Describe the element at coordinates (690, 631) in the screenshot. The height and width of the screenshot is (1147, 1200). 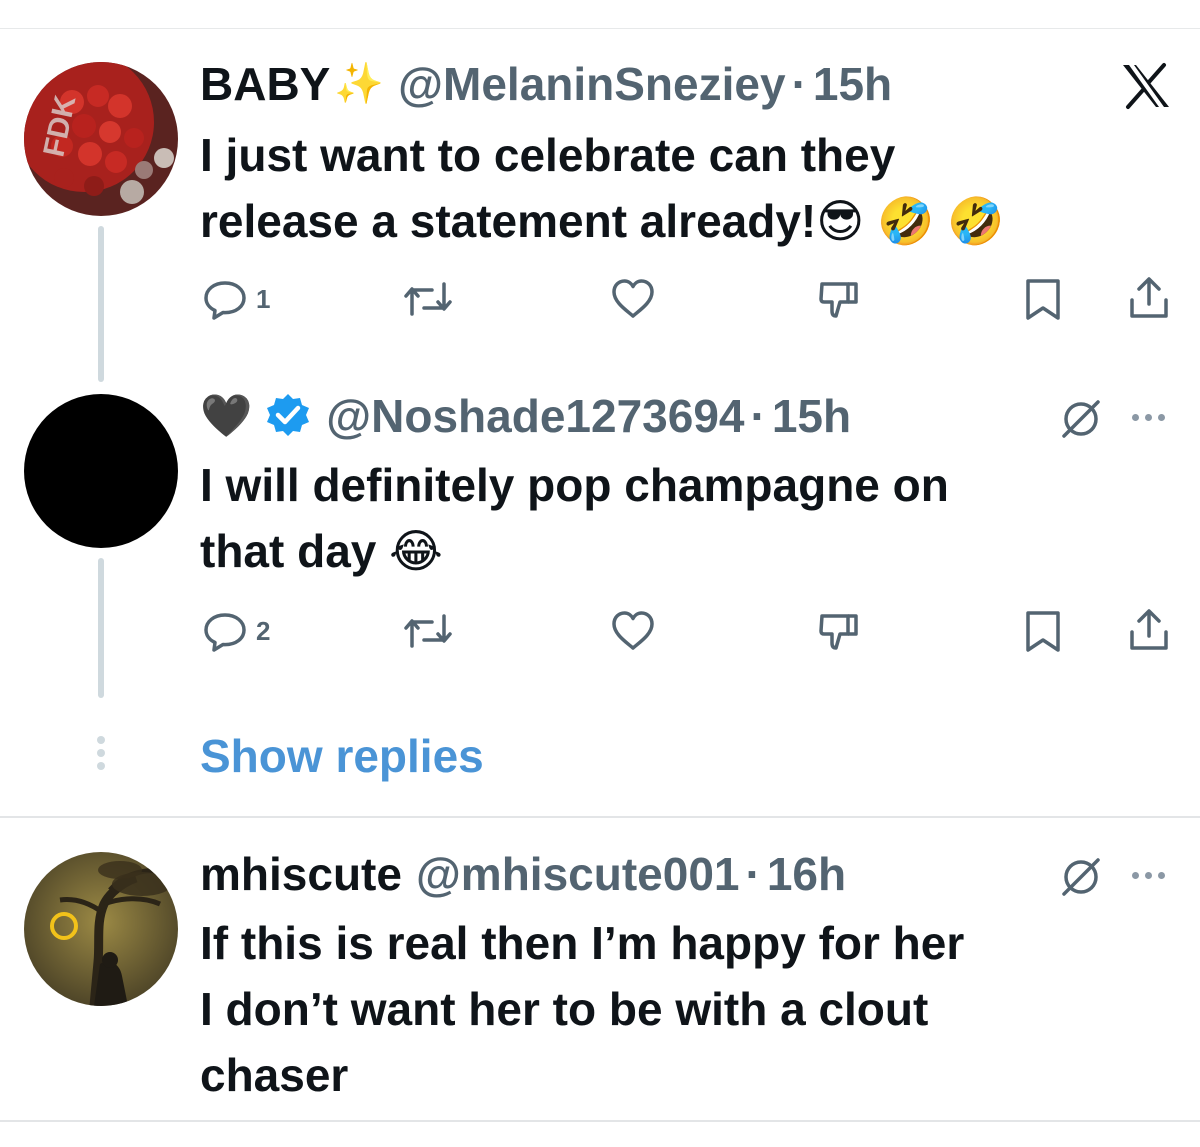
I see `action-bar: 2` at that location.